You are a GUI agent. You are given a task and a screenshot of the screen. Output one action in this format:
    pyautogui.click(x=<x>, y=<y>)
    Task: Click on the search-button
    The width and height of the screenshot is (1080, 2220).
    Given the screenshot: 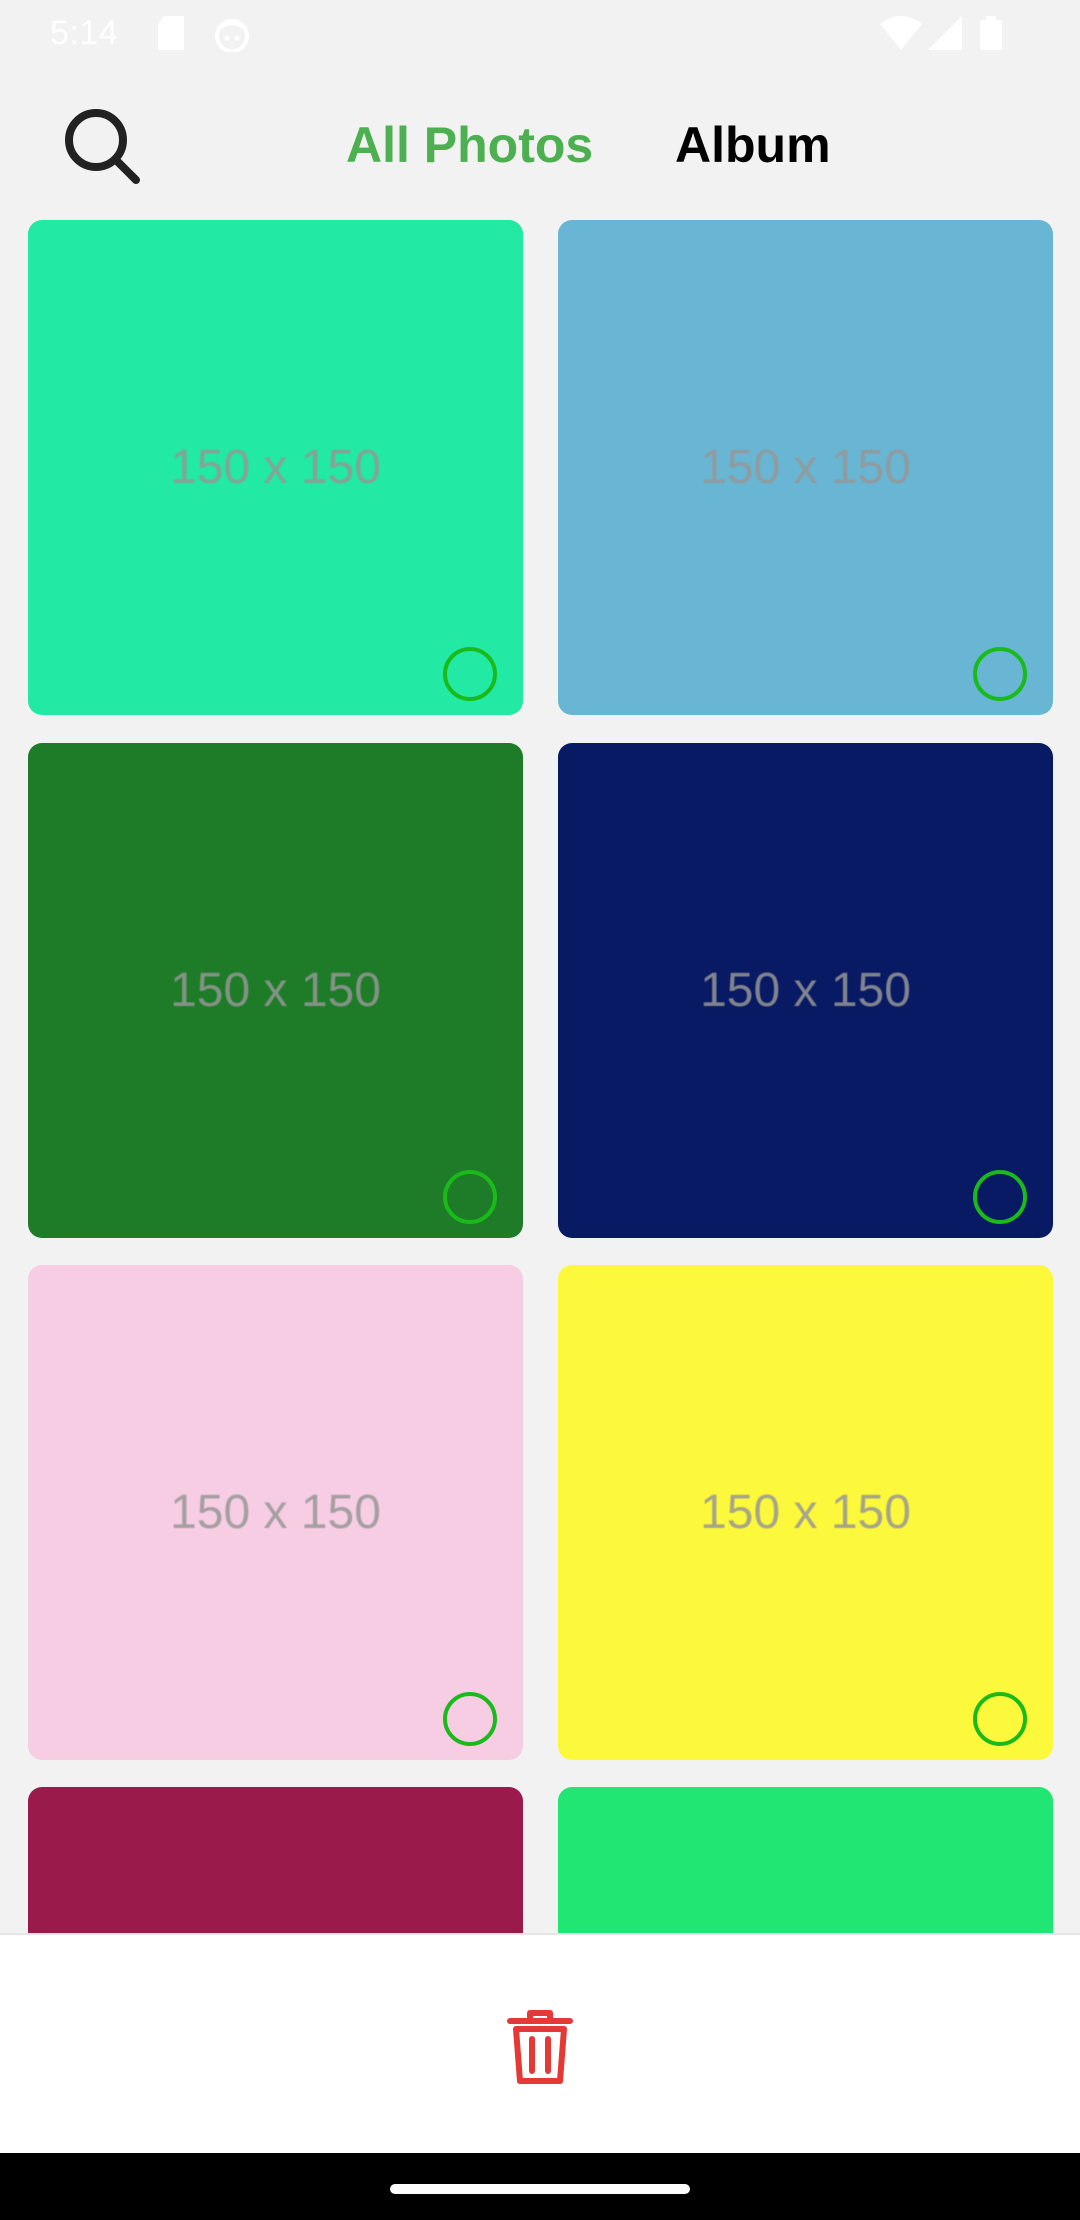 What is the action you would take?
    pyautogui.click(x=103, y=147)
    